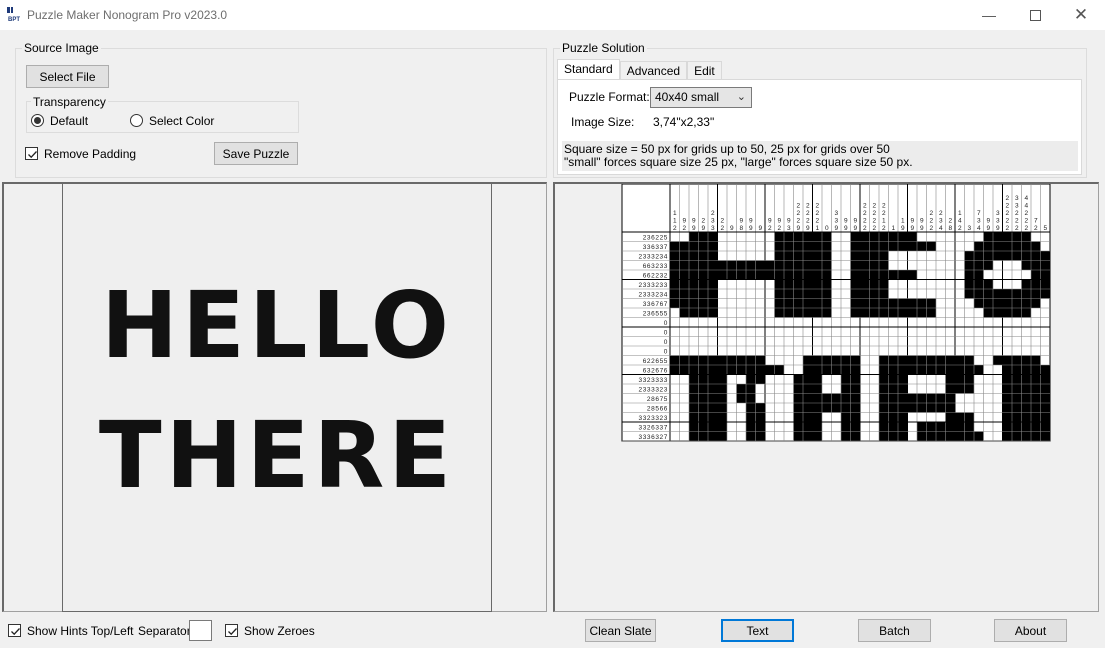 This screenshot has height=648, width=1105. Describe the element at coordinates (256, 153) in the screenshot. I see `save-puzzle-button: Save Puzzle` at that location.